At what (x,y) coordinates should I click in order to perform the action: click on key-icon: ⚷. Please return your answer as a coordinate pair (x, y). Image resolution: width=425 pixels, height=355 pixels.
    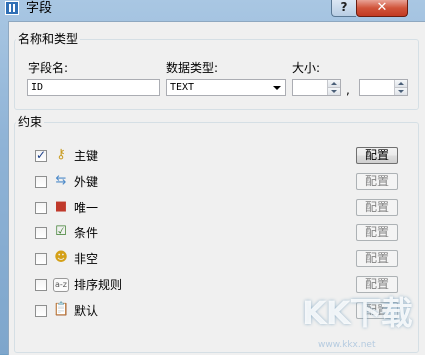
    Looking at the image, I should click on (61, 154).